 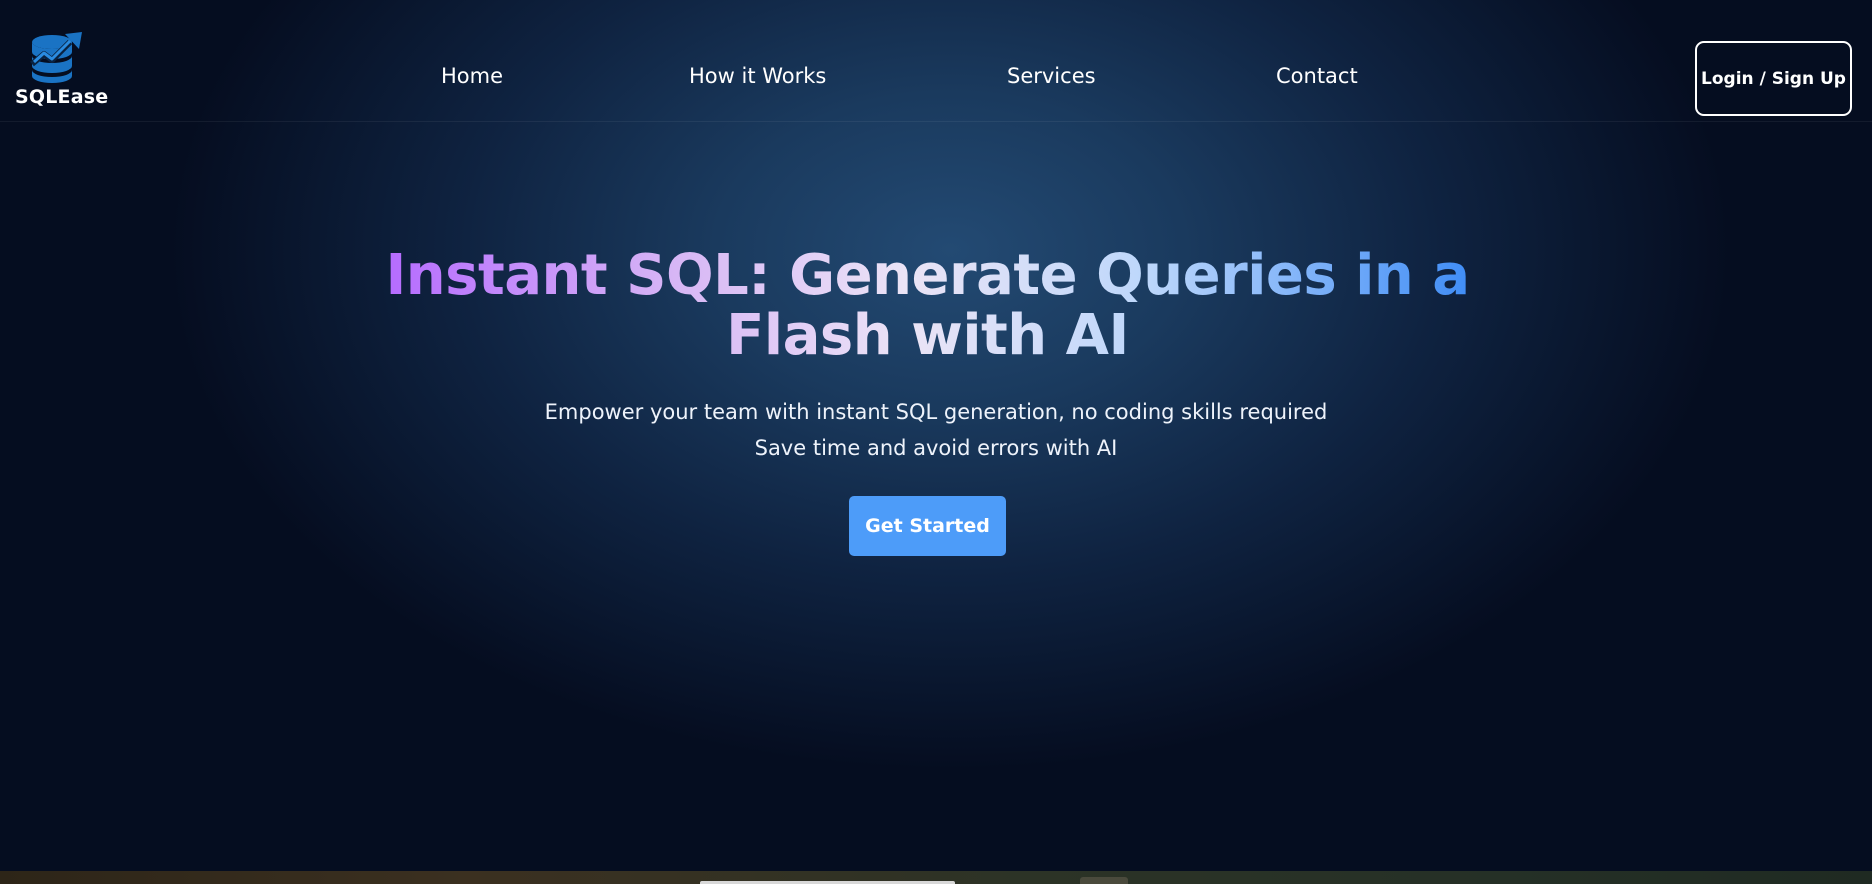 I want to click on get-started-button: Get Started, so click(x=927, y=526).